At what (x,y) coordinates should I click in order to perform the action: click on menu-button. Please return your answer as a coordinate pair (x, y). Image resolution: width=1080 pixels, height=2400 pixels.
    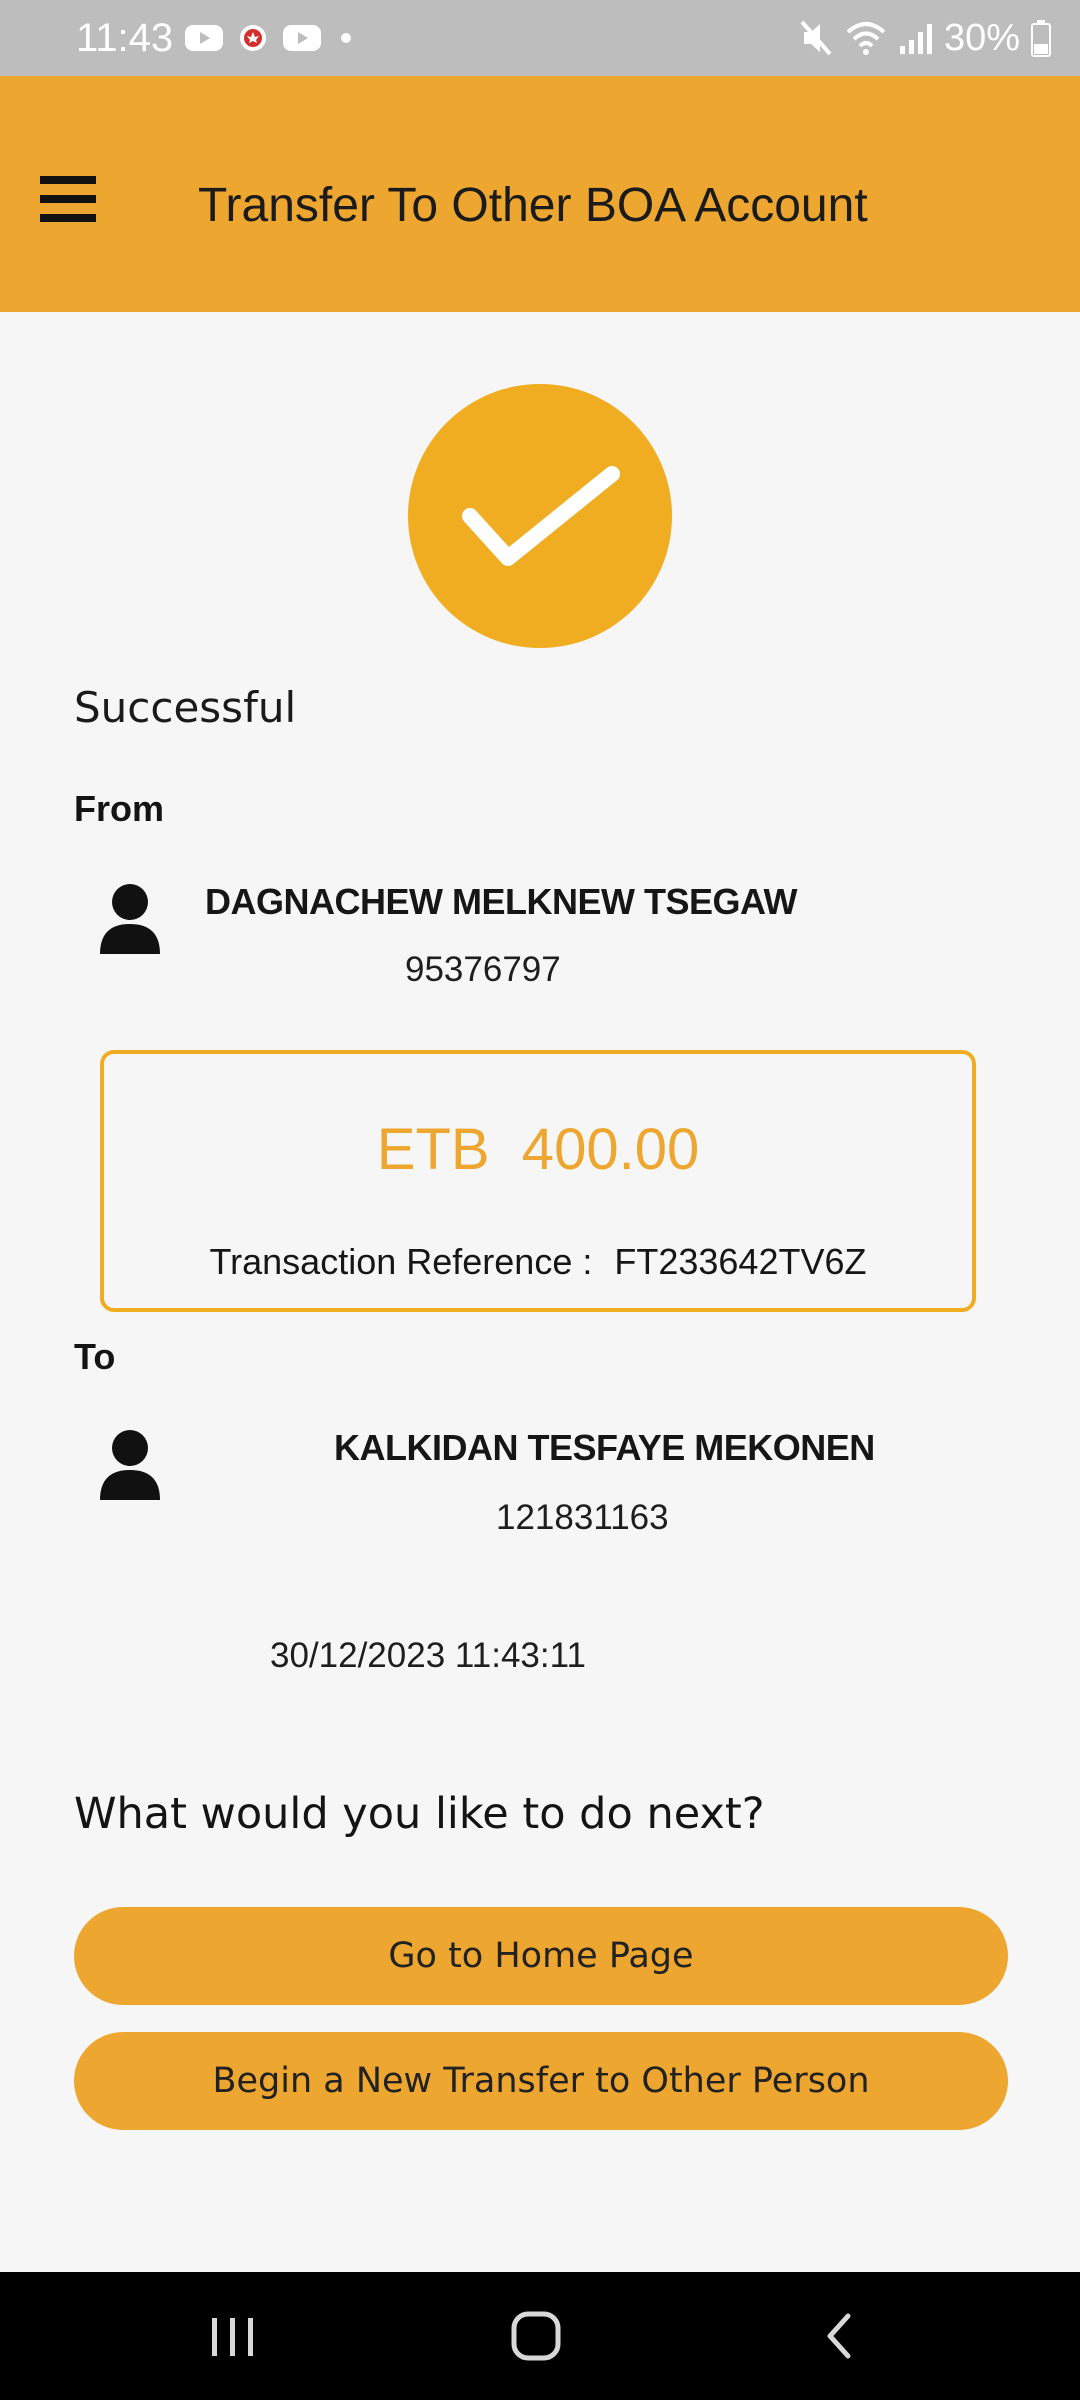
    Looking at the image, I should click on (68, 199).